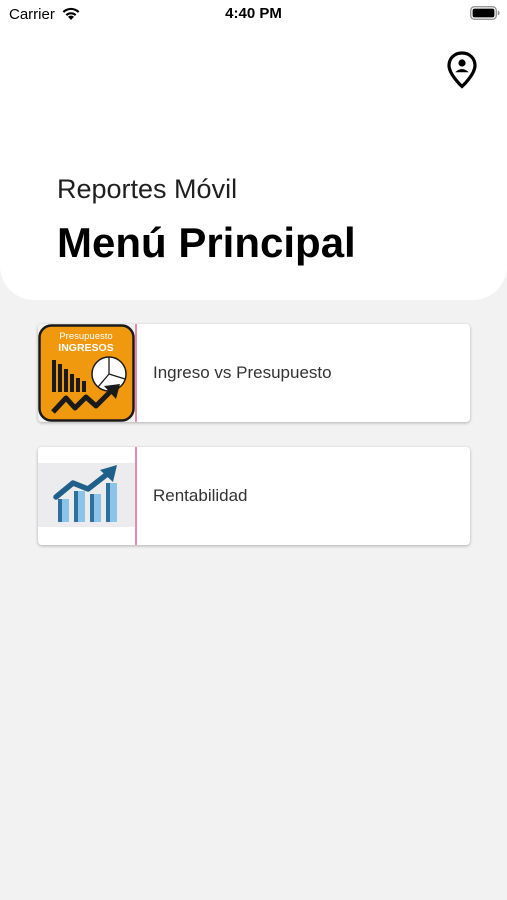  I want to click on growth-chart-icon, so click(86, 496).